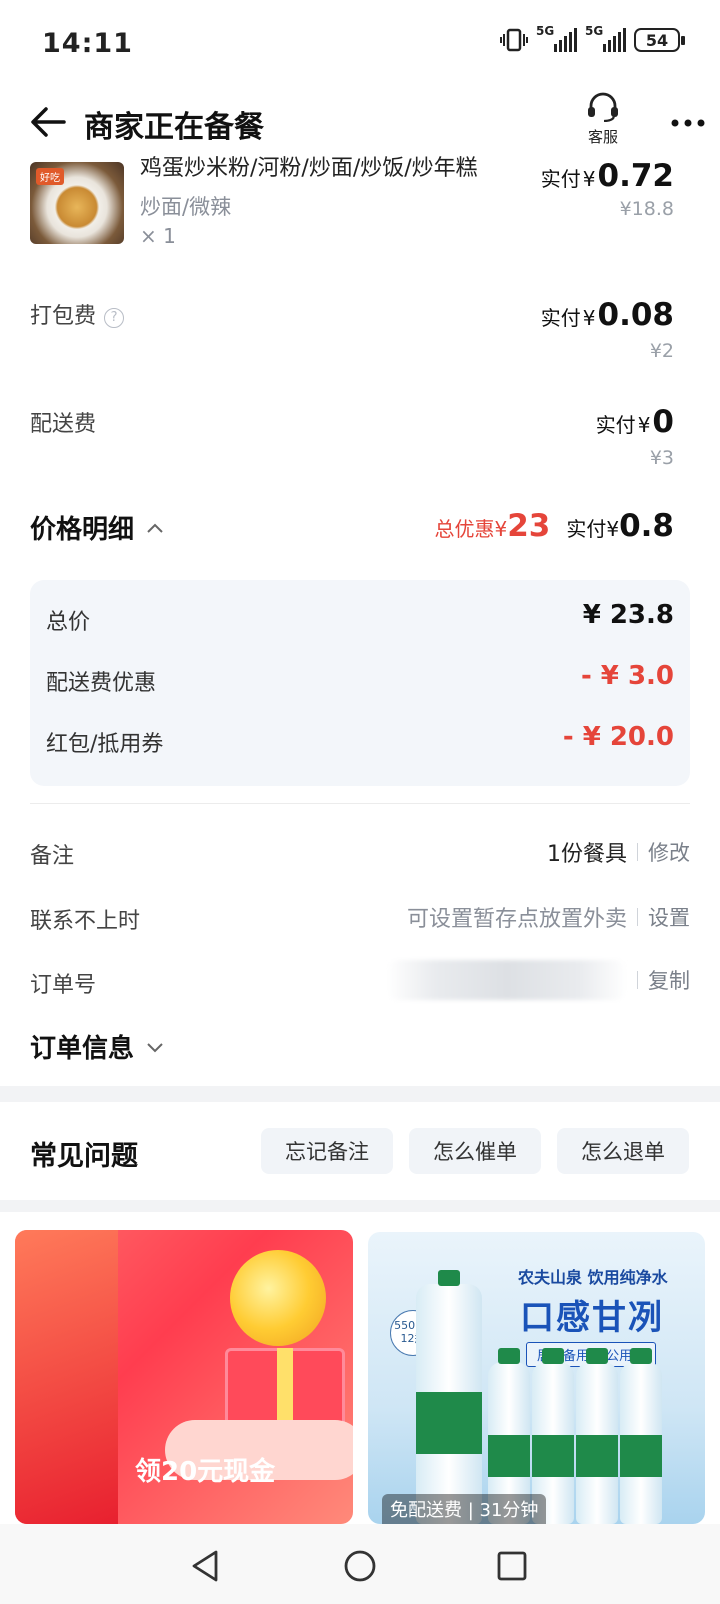 This screenshot has width=720, height=1604. I want to click on order-number-label: 订单号, so click(63, 985).